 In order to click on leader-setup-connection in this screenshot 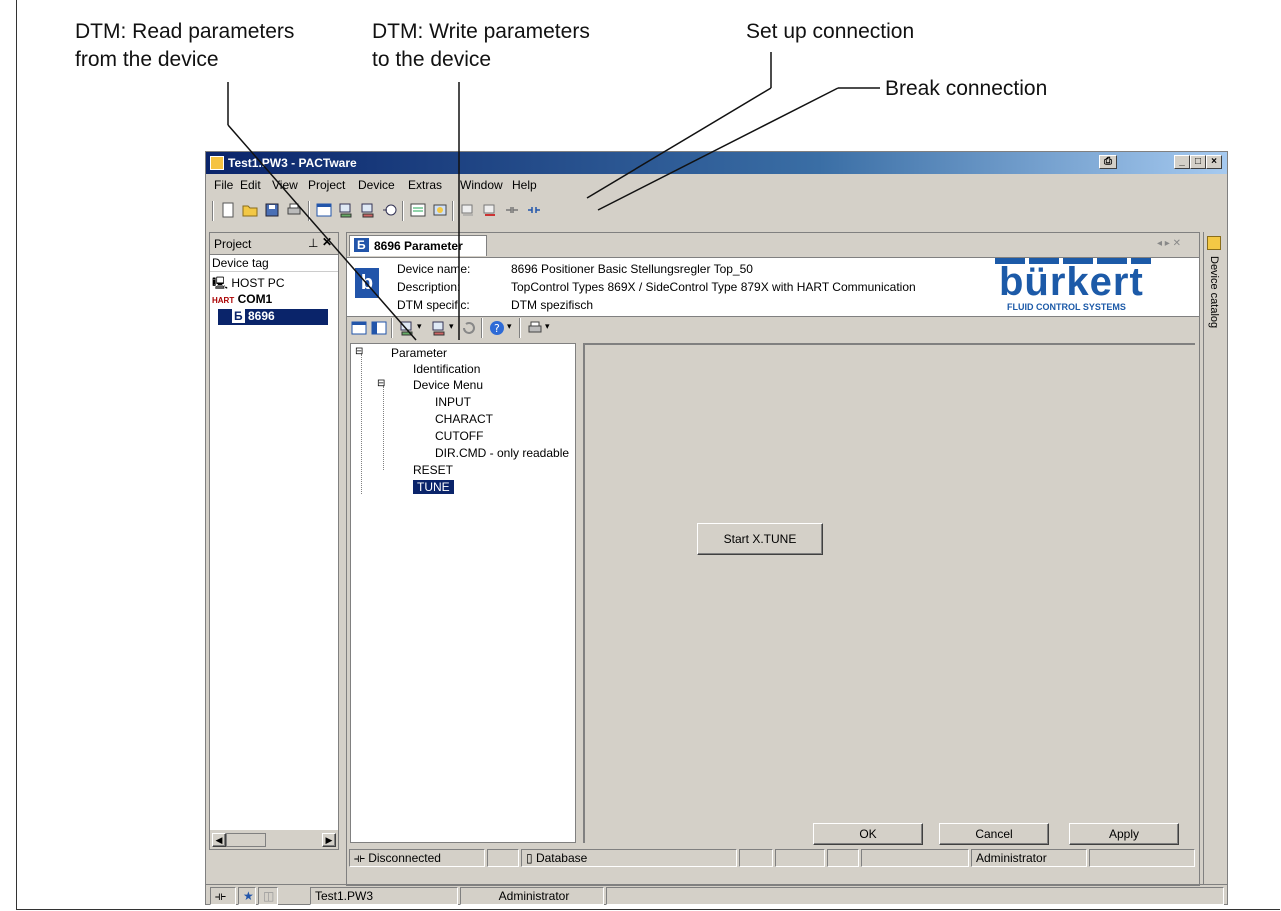, I will do `click(679, 143)`.